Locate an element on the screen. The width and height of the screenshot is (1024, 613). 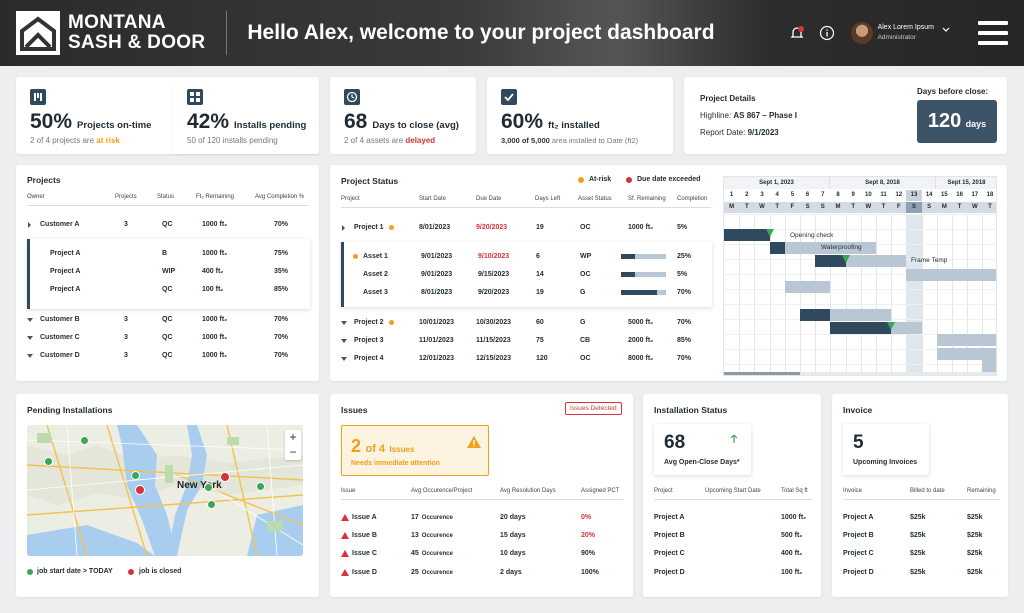
col-start-date: Start Date is located at coordinates (433, 199).